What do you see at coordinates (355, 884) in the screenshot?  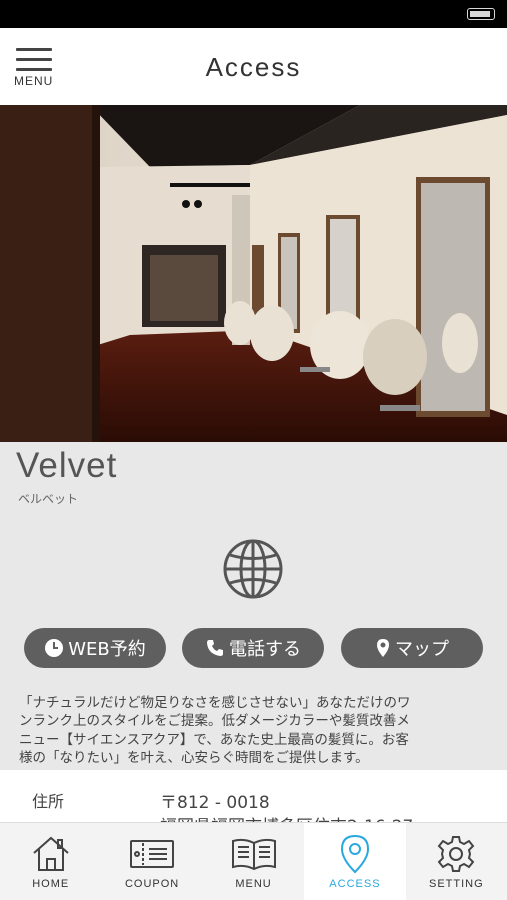 I see `tab-access-label: ACCESS` at bounding box center [355, 884].